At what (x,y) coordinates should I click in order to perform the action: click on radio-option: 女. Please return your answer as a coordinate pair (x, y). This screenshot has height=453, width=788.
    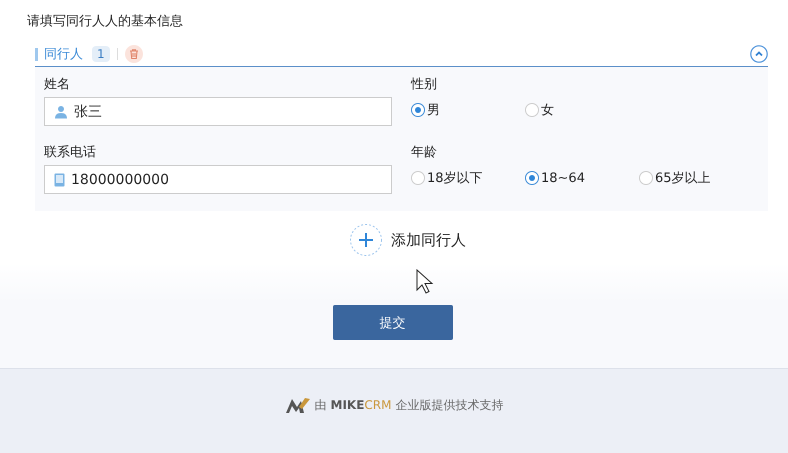
    Looking at the image, I should click on (582, 110).